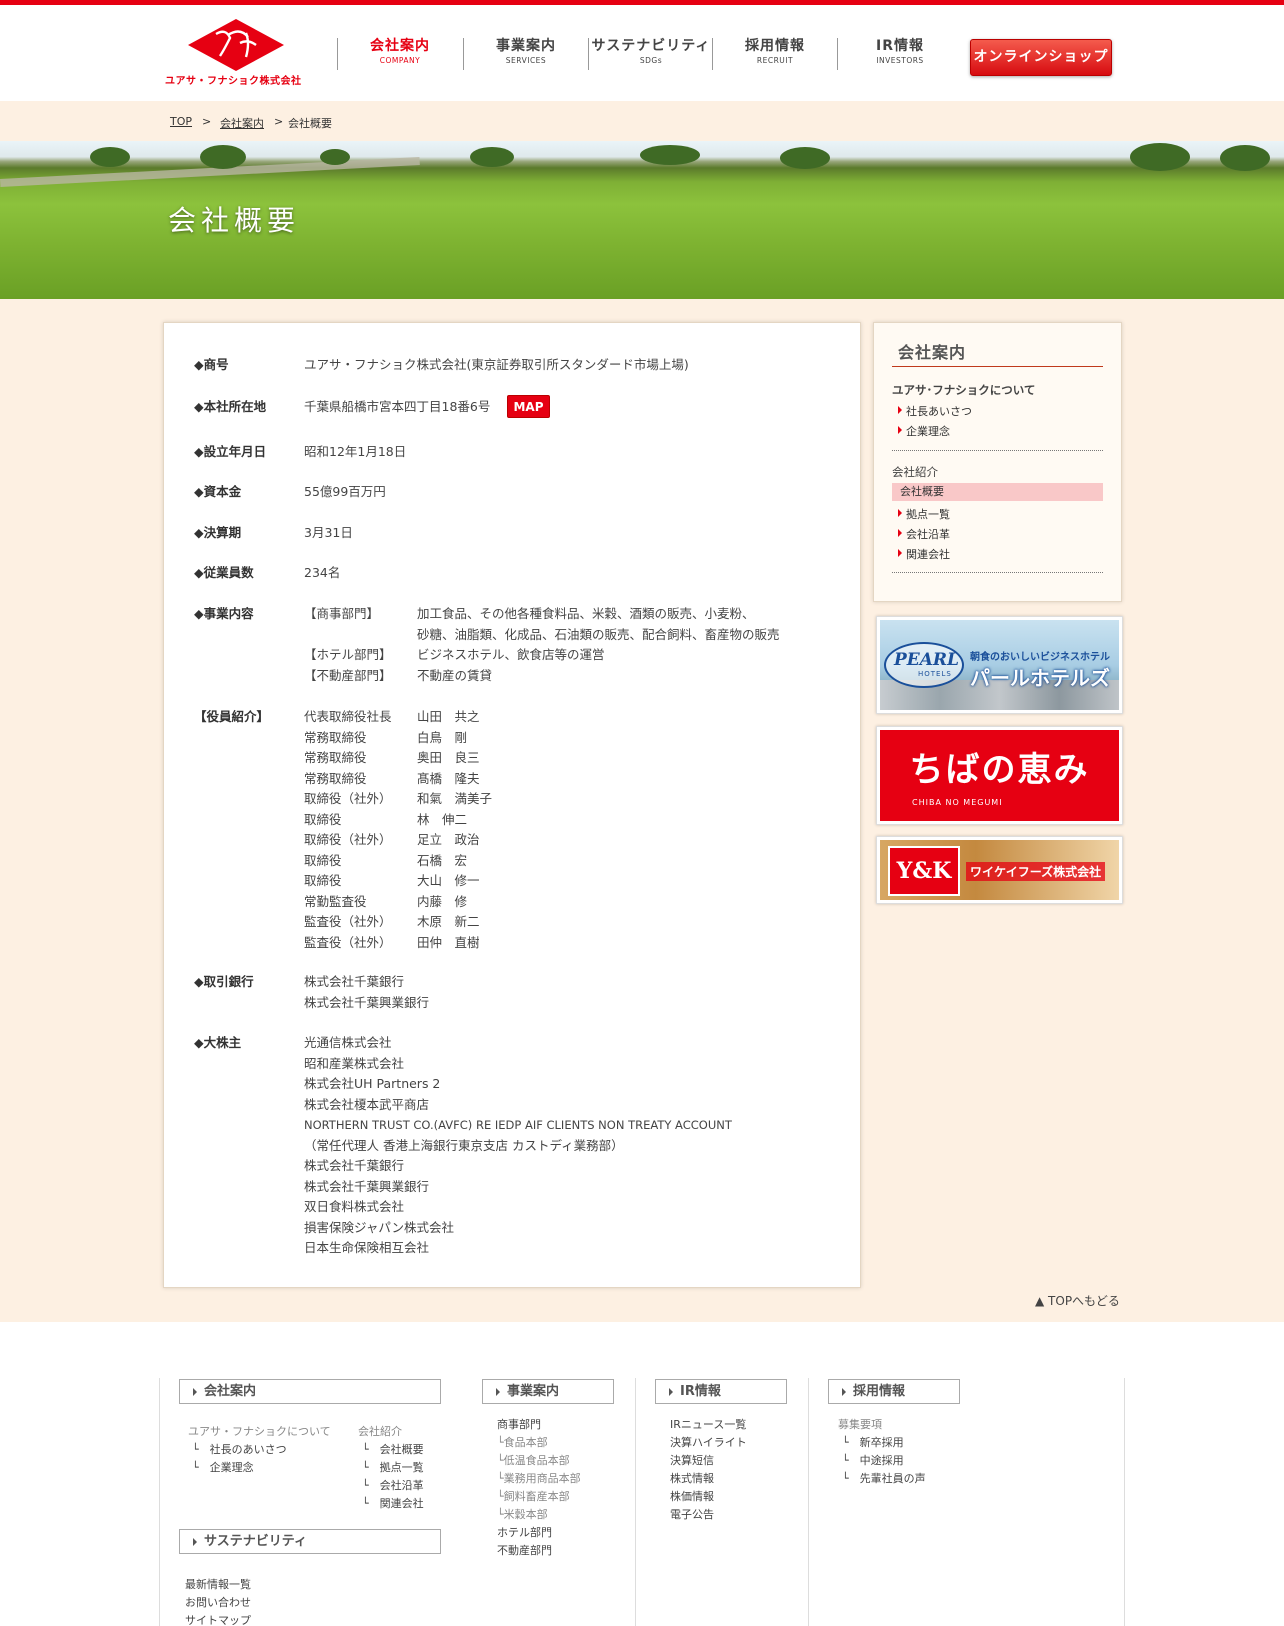  I want to click on business-dept: 【商事部門】, so click(342, 613).